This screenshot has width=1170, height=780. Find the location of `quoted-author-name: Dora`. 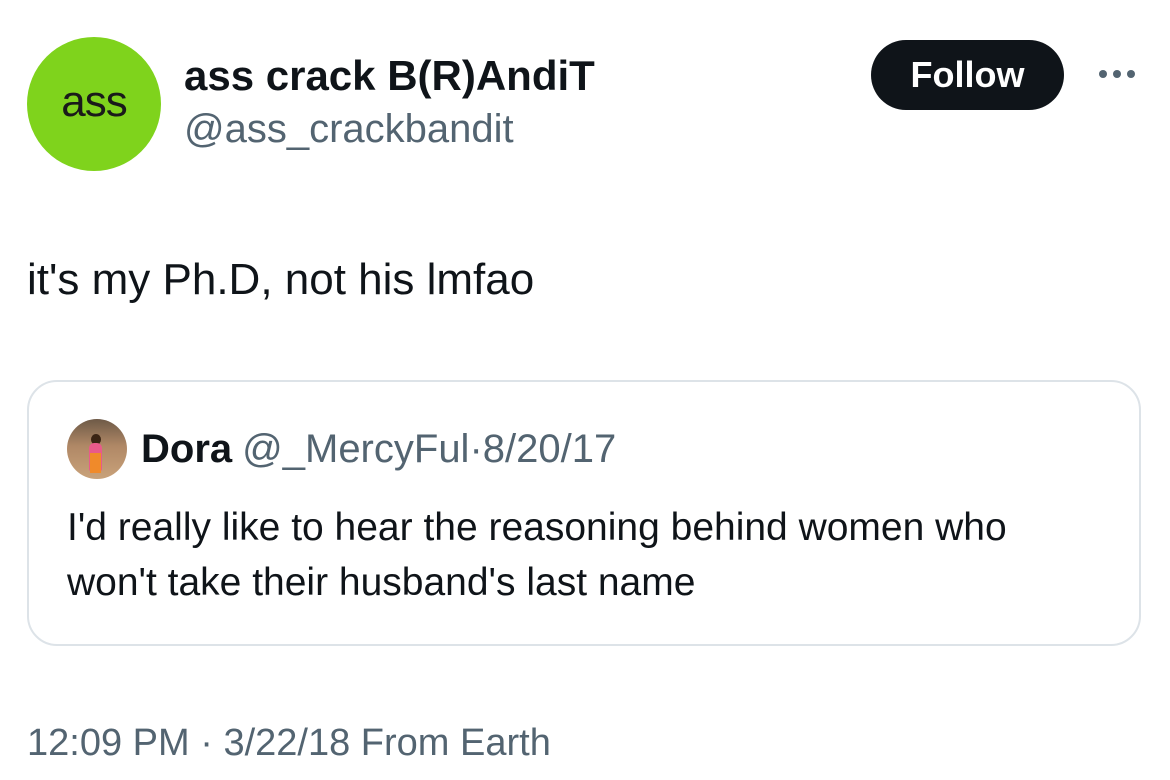

quoted-author-name: Dora is located at coordinates (186, 449).